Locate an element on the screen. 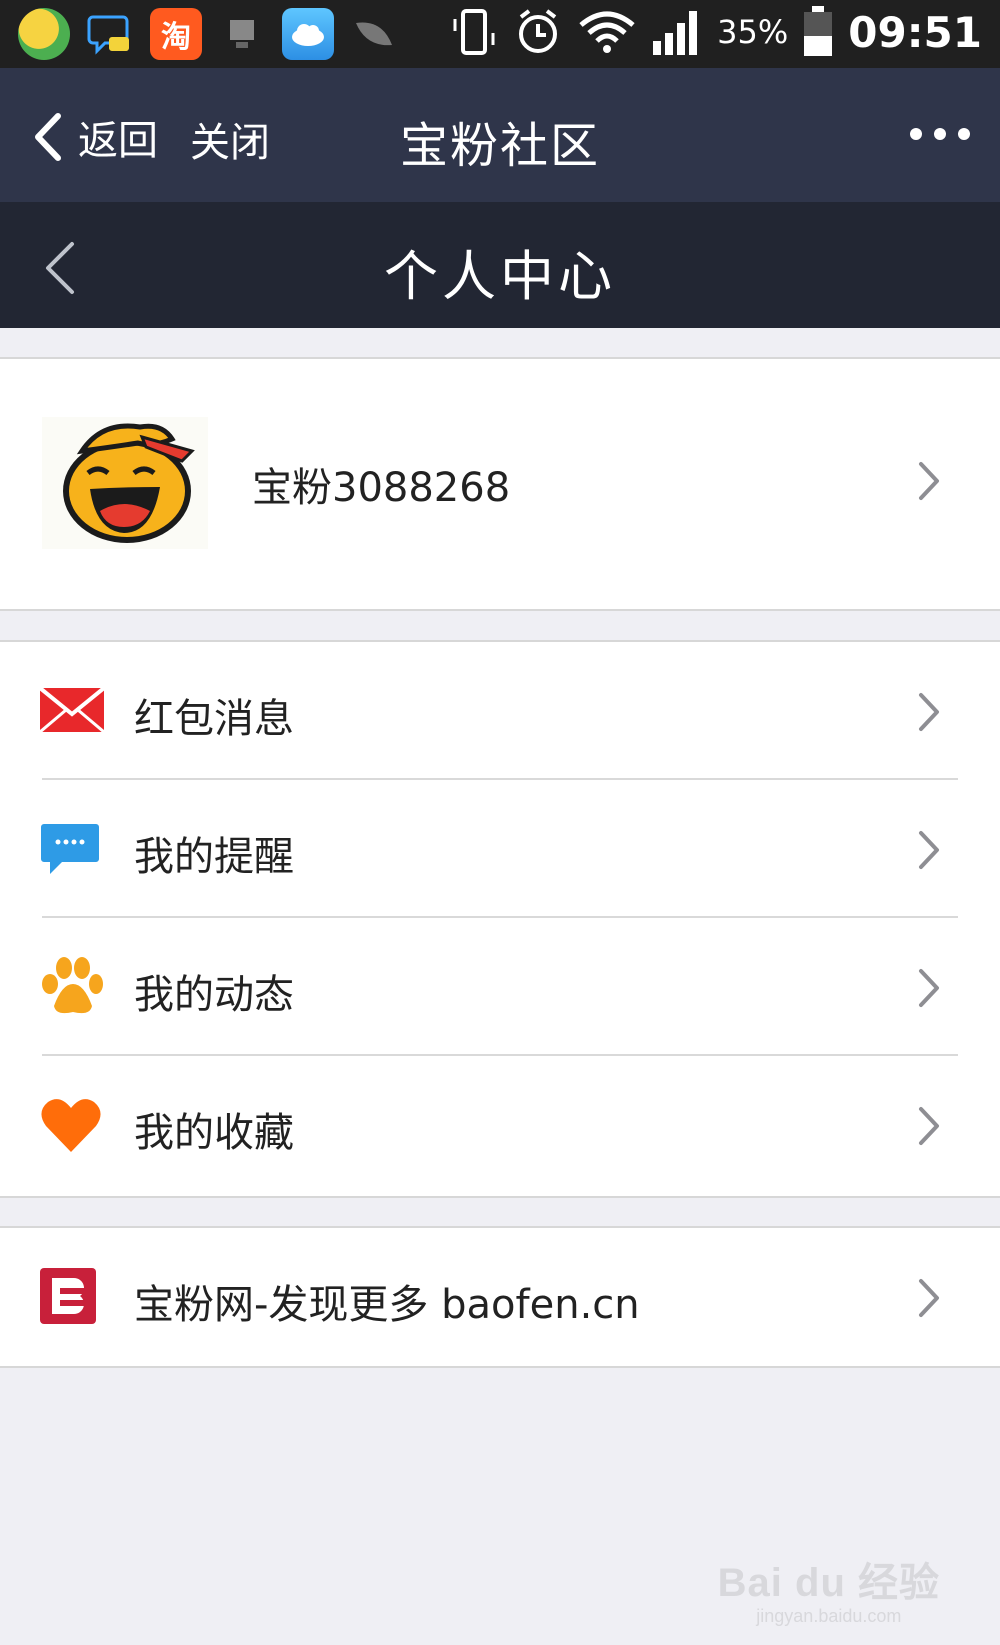 The width and height of the screenshot is (1000, 1645). list-item-label: 红包消息 is located at coordinates (214, 719).